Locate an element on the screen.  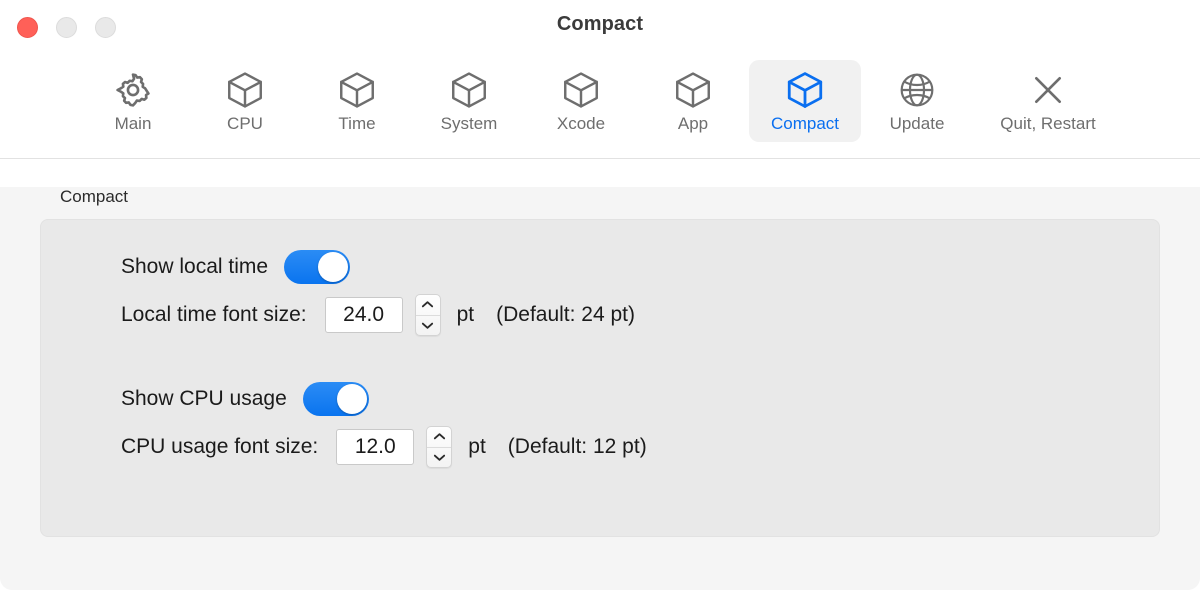
toolbar-item-app: App is located at coordinates (693, 101).